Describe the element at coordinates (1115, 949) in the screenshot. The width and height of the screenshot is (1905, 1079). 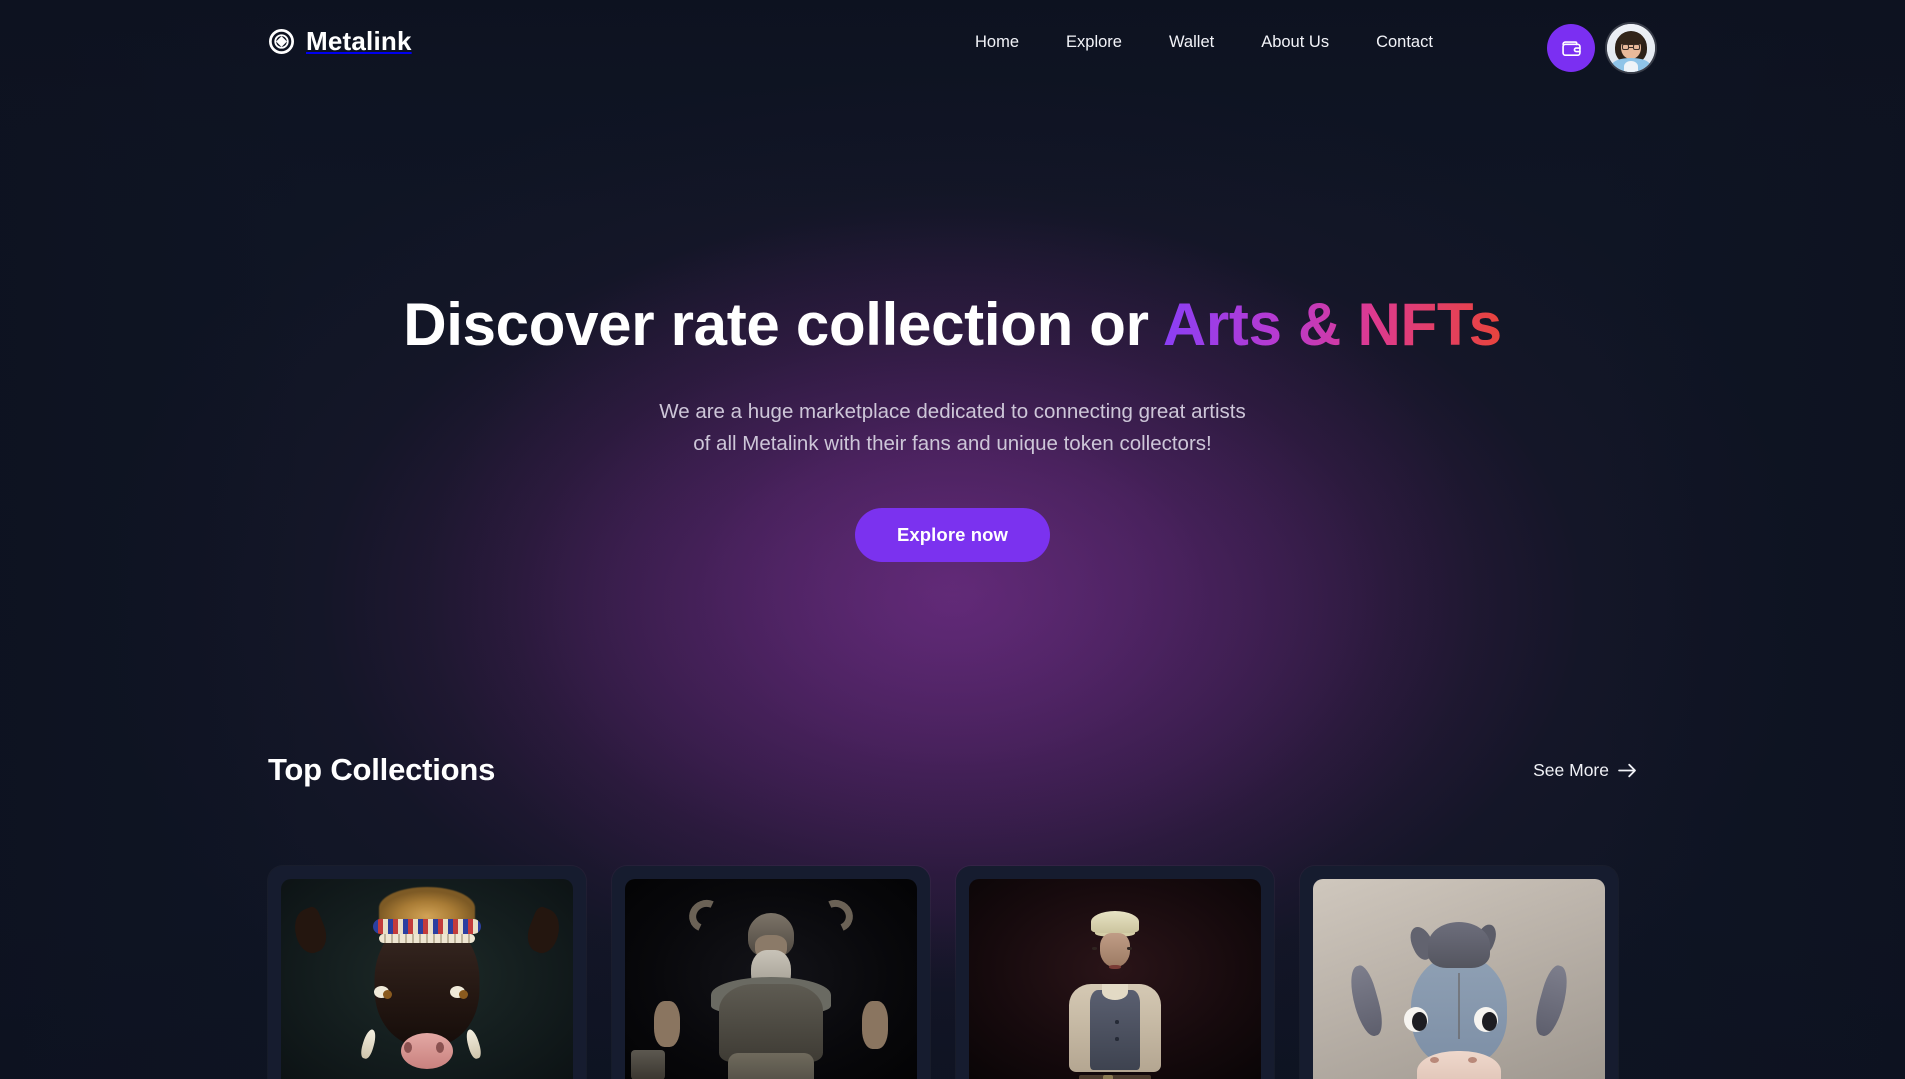
I see `man-face` at that location.